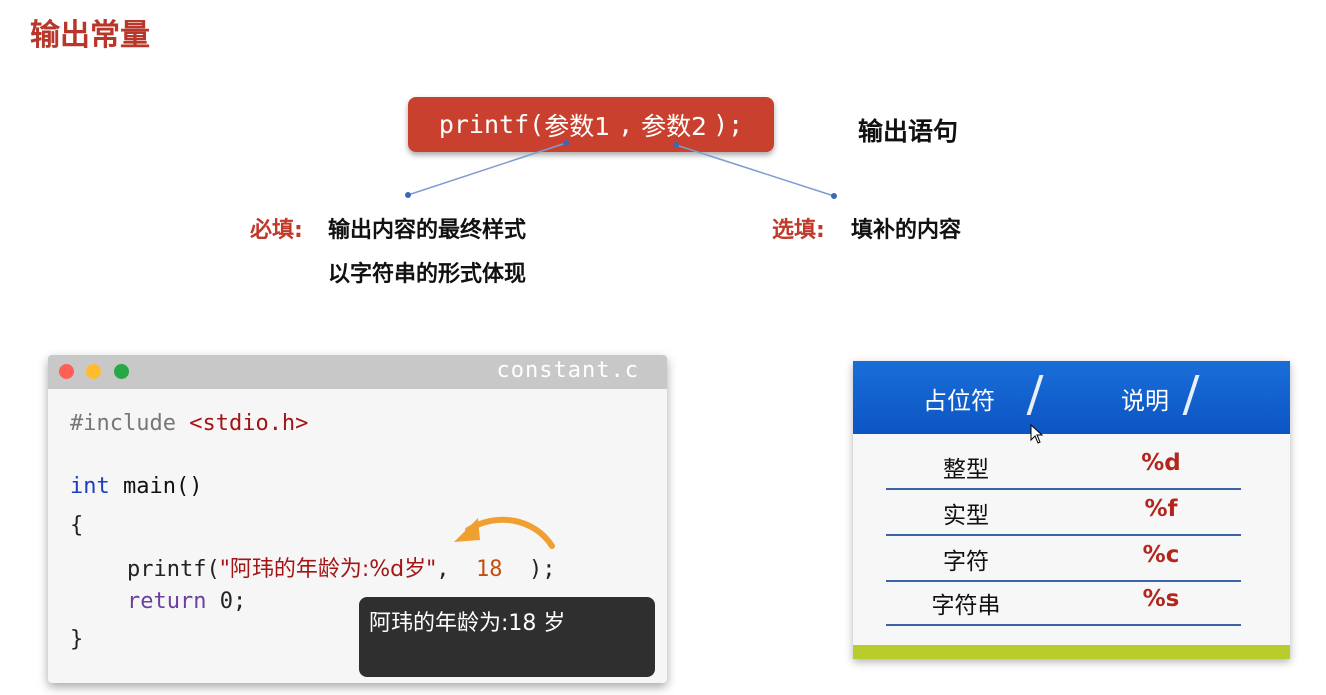 The width and height of the screenshot is (1326, 695). I want to click on row-type: 字符串, so click(966, 606).